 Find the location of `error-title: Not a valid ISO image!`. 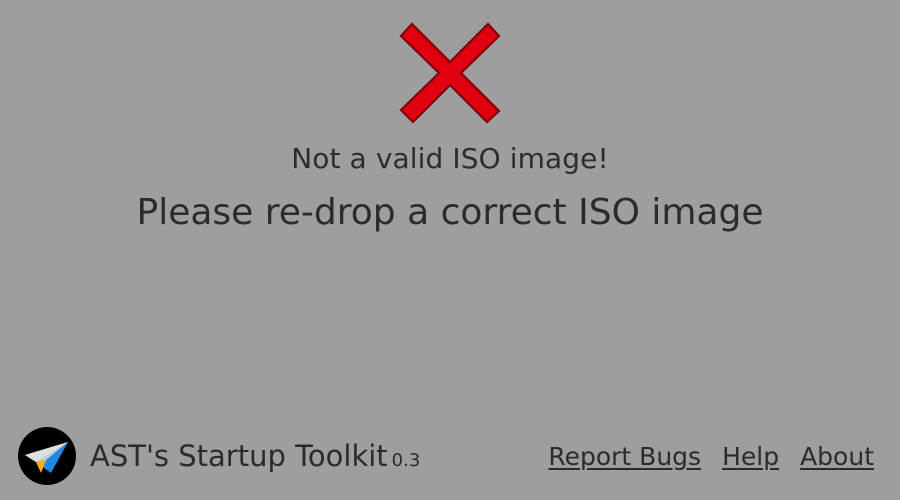

error-title: Not a valid ISO image! is located at coordinates (450, 158).